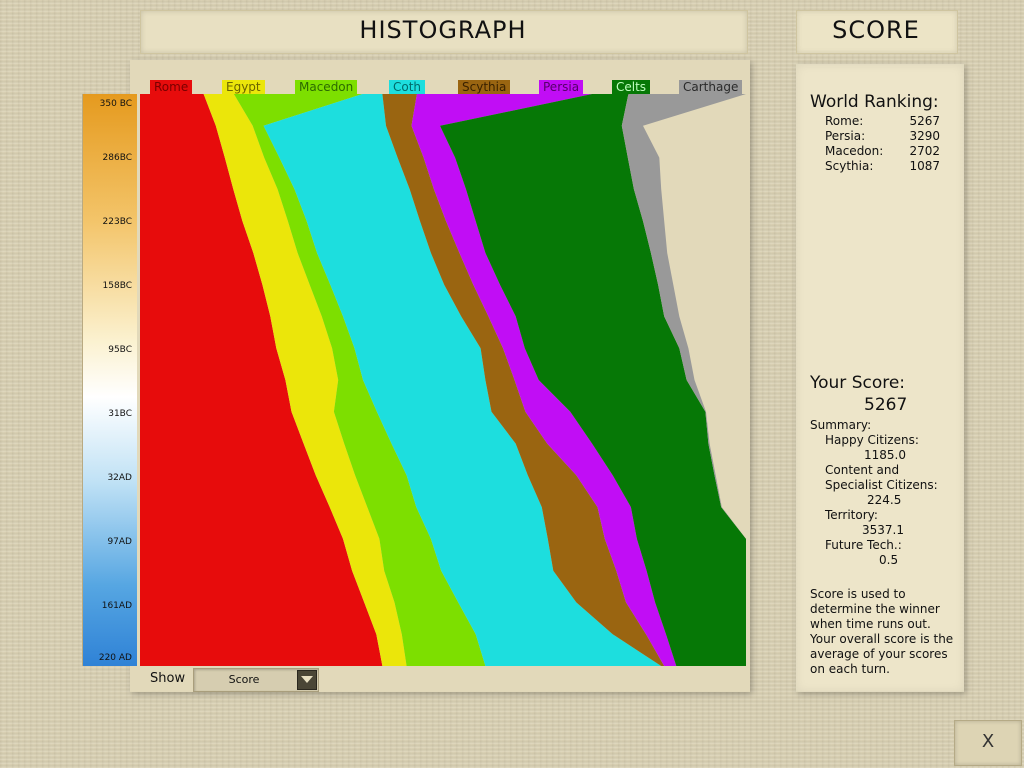  Describe the element at coordinates (924, 166) in the screenshot. I see `ranking-score: 1087` at that location.